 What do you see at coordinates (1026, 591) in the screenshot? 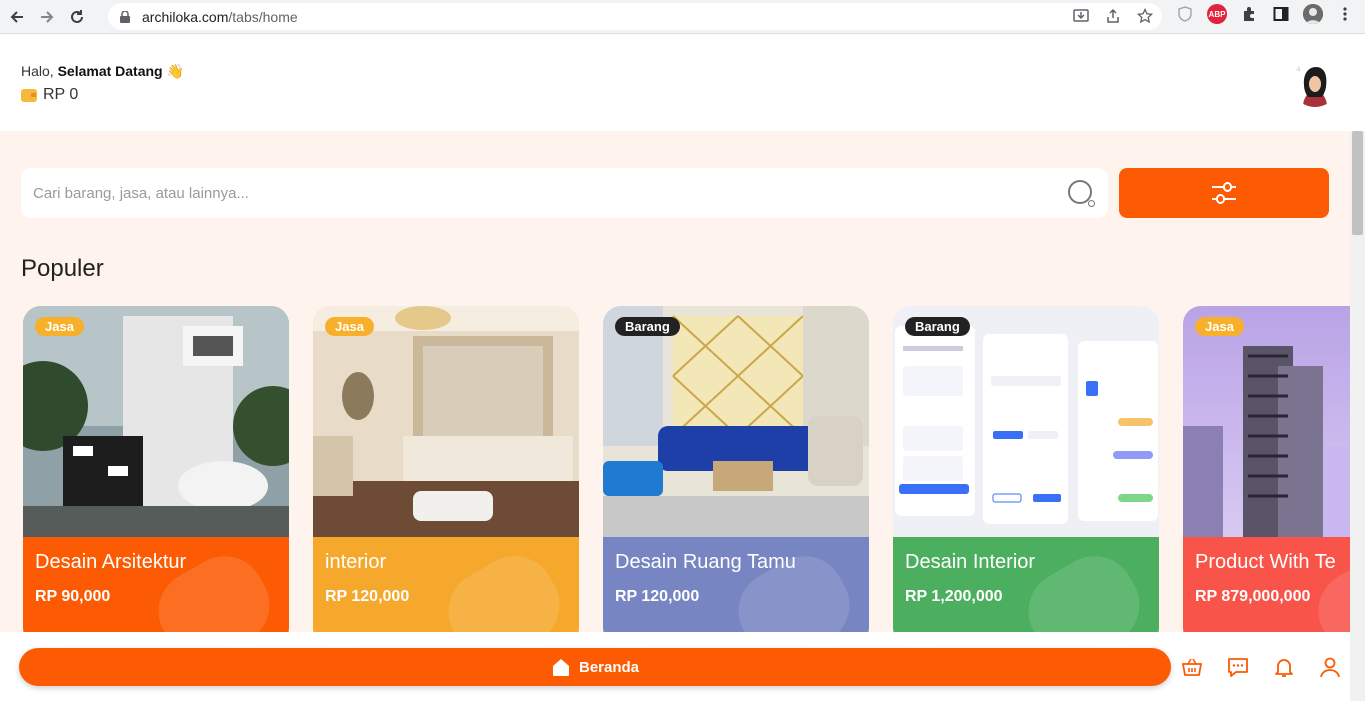
I see `card-body: Desain Interior RP 1,200,000` at bounding box center [1026, 591].